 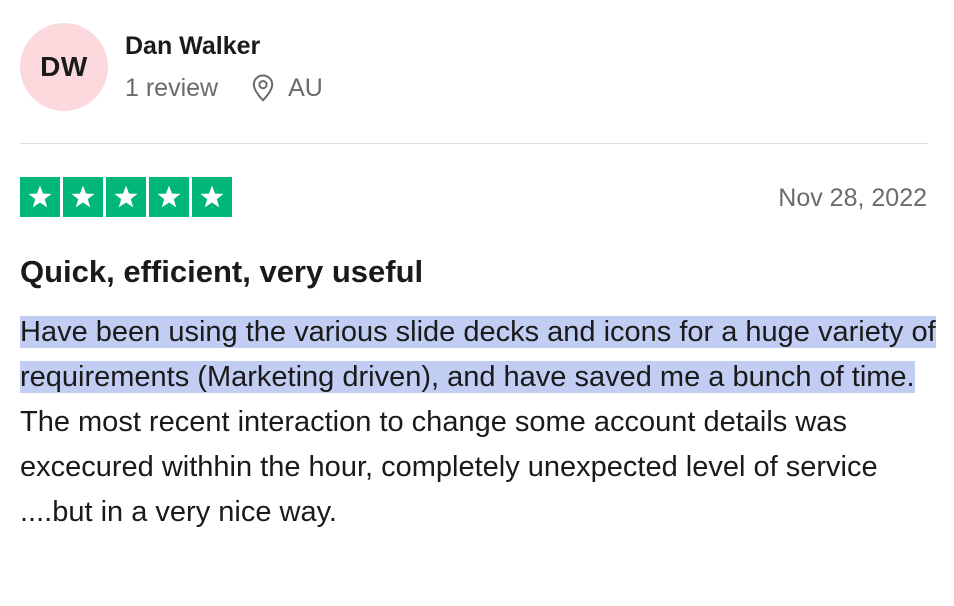 What do you see at coordinates (224, 46) in the screenshot?
I see `reviewer-name: Dan Walker` at bounding box center [224, 46].